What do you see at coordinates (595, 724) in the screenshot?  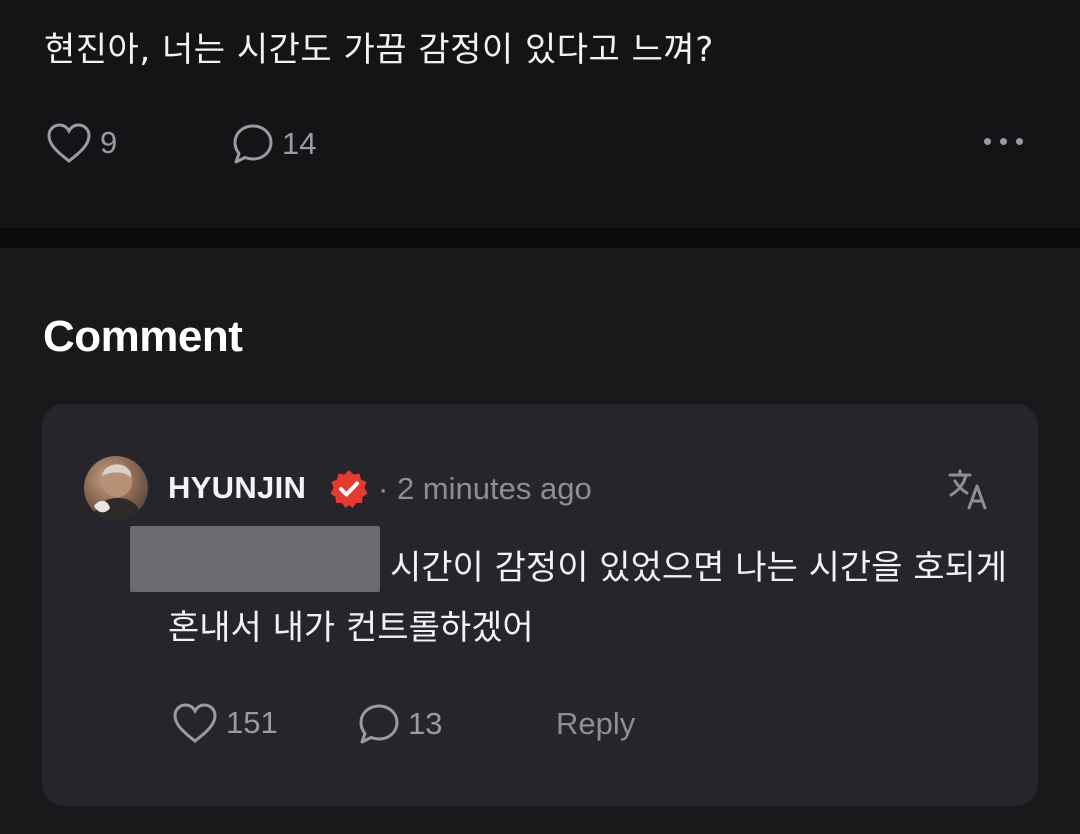 I see `reply-button: Reply` at bounding box center [595, 724].